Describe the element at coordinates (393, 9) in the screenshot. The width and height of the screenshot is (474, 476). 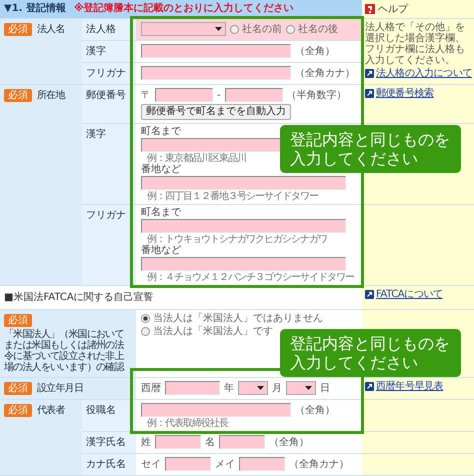
I see `help-title: ヘルプ` at that location.